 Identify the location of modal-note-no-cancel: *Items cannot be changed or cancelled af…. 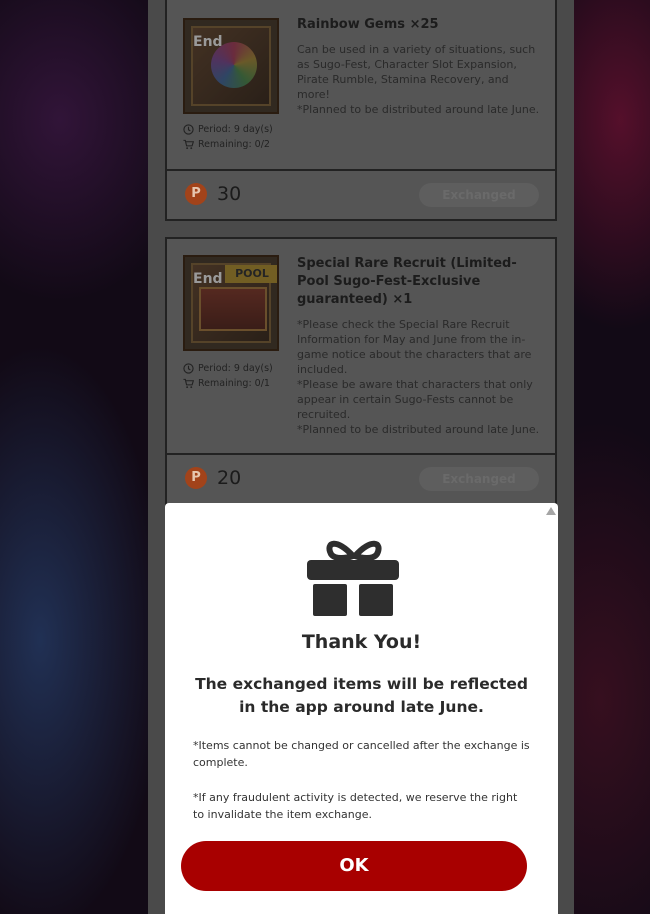
(361, 754).